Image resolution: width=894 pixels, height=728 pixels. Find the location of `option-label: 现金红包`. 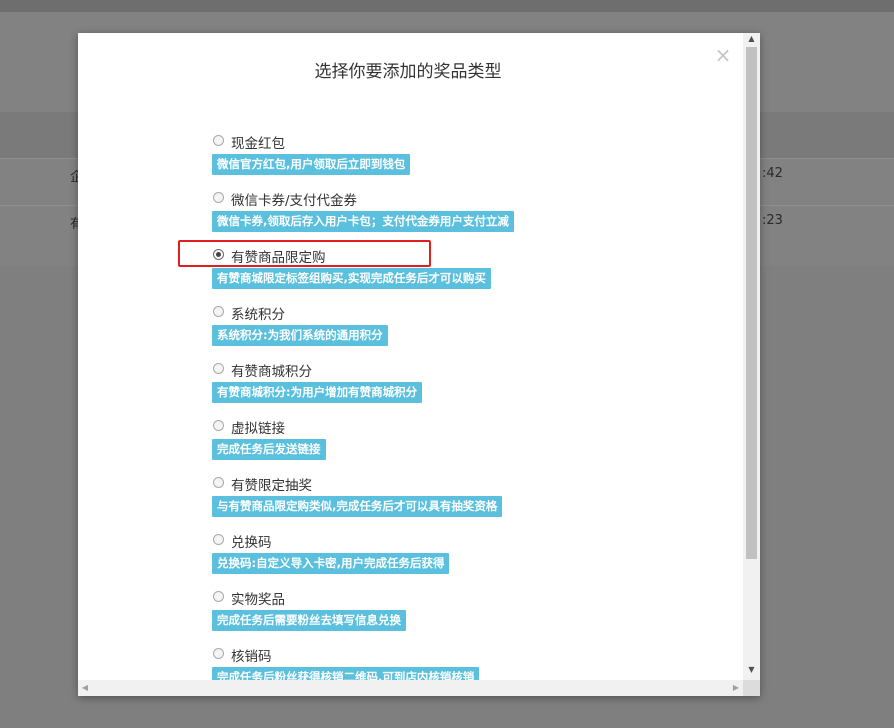

option-label: 现金红包 is located at coordinates (258, 144).